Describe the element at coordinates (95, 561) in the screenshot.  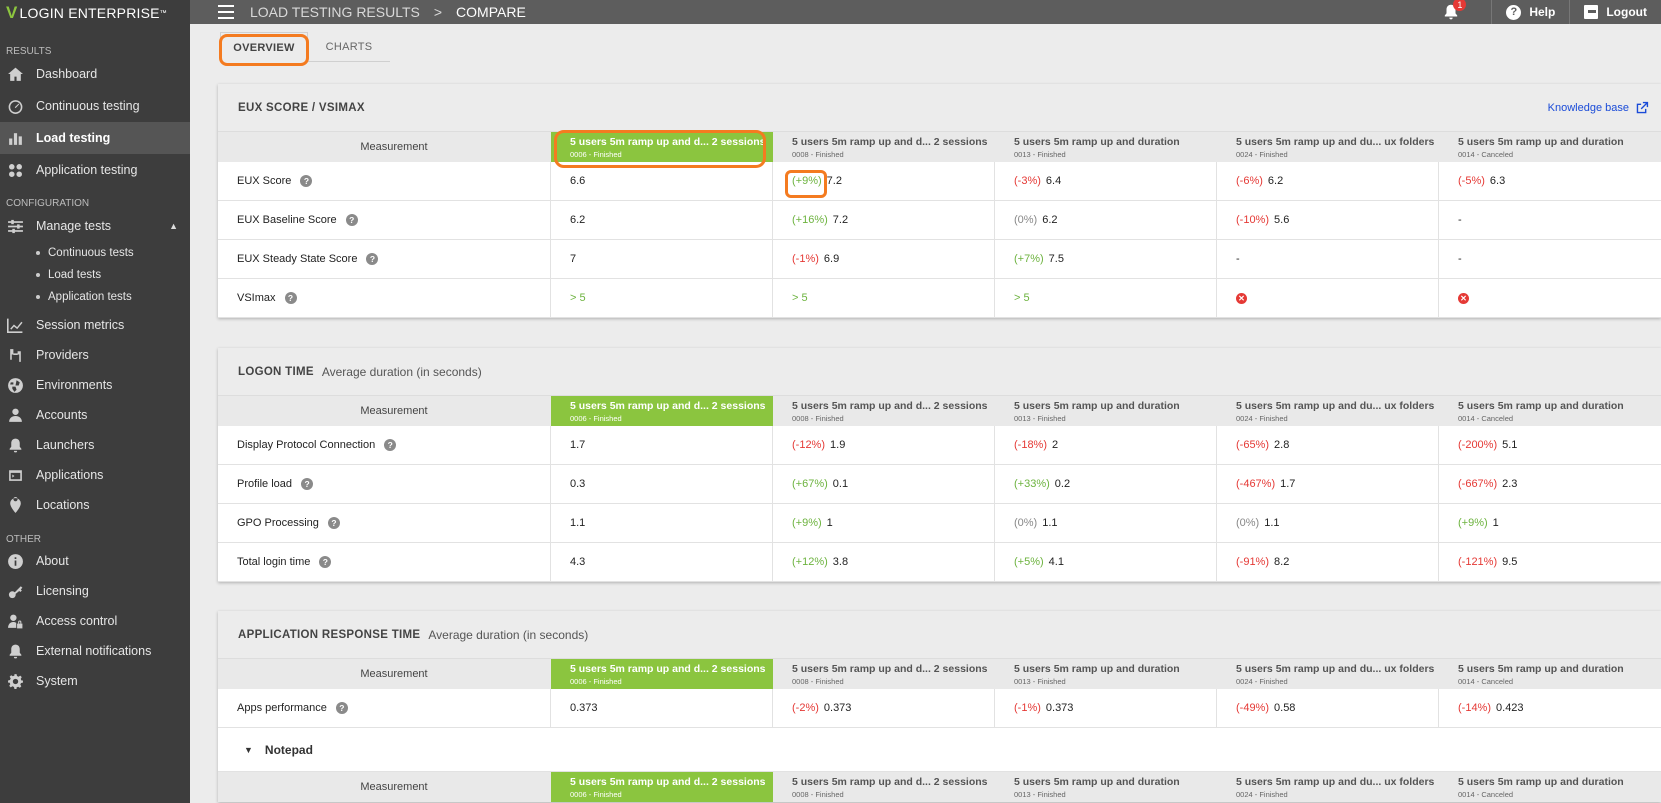
I see `sidebar-item-about: About` at that location.